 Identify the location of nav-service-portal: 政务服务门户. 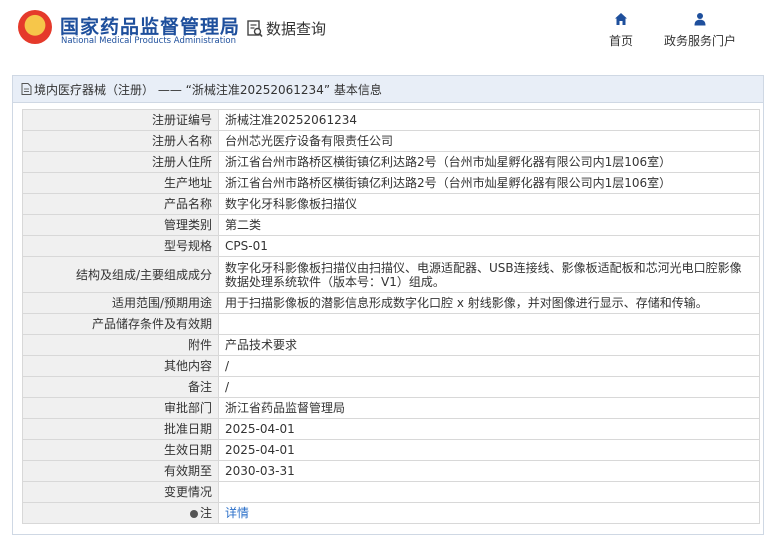
(700, 30).